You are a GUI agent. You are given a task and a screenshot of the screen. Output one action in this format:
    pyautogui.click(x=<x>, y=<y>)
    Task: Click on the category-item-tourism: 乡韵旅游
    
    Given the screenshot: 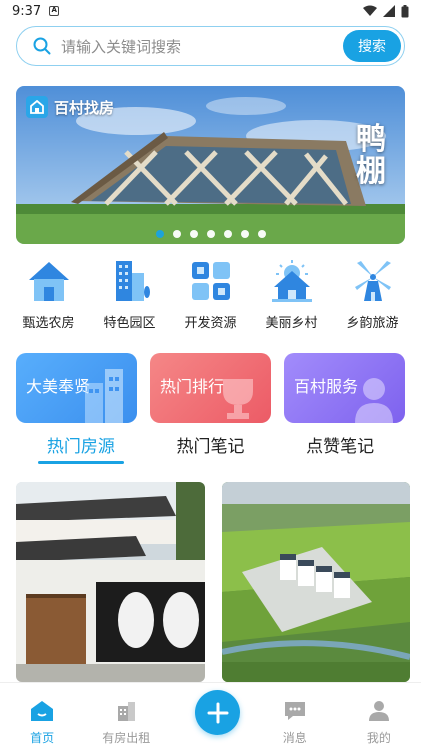 What is the action you would take?
    pyautogui.click(x=372, y=294)
    